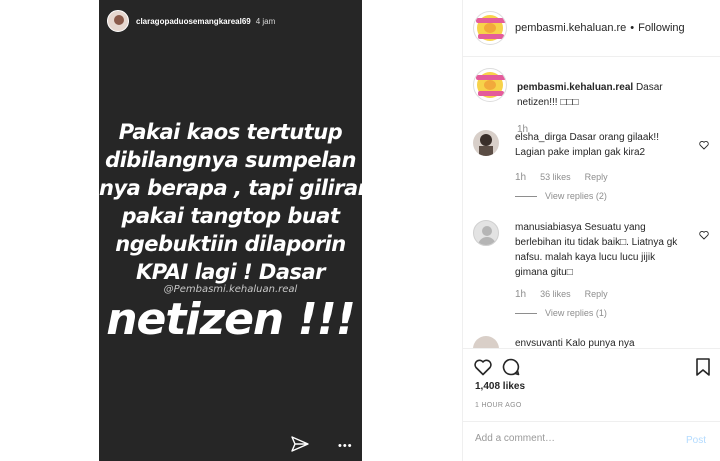  What do you see at coordinates (598, 343) in the screenshot?
I see `comment-body: Kalo punya nya` at bounding box center [598, 343].